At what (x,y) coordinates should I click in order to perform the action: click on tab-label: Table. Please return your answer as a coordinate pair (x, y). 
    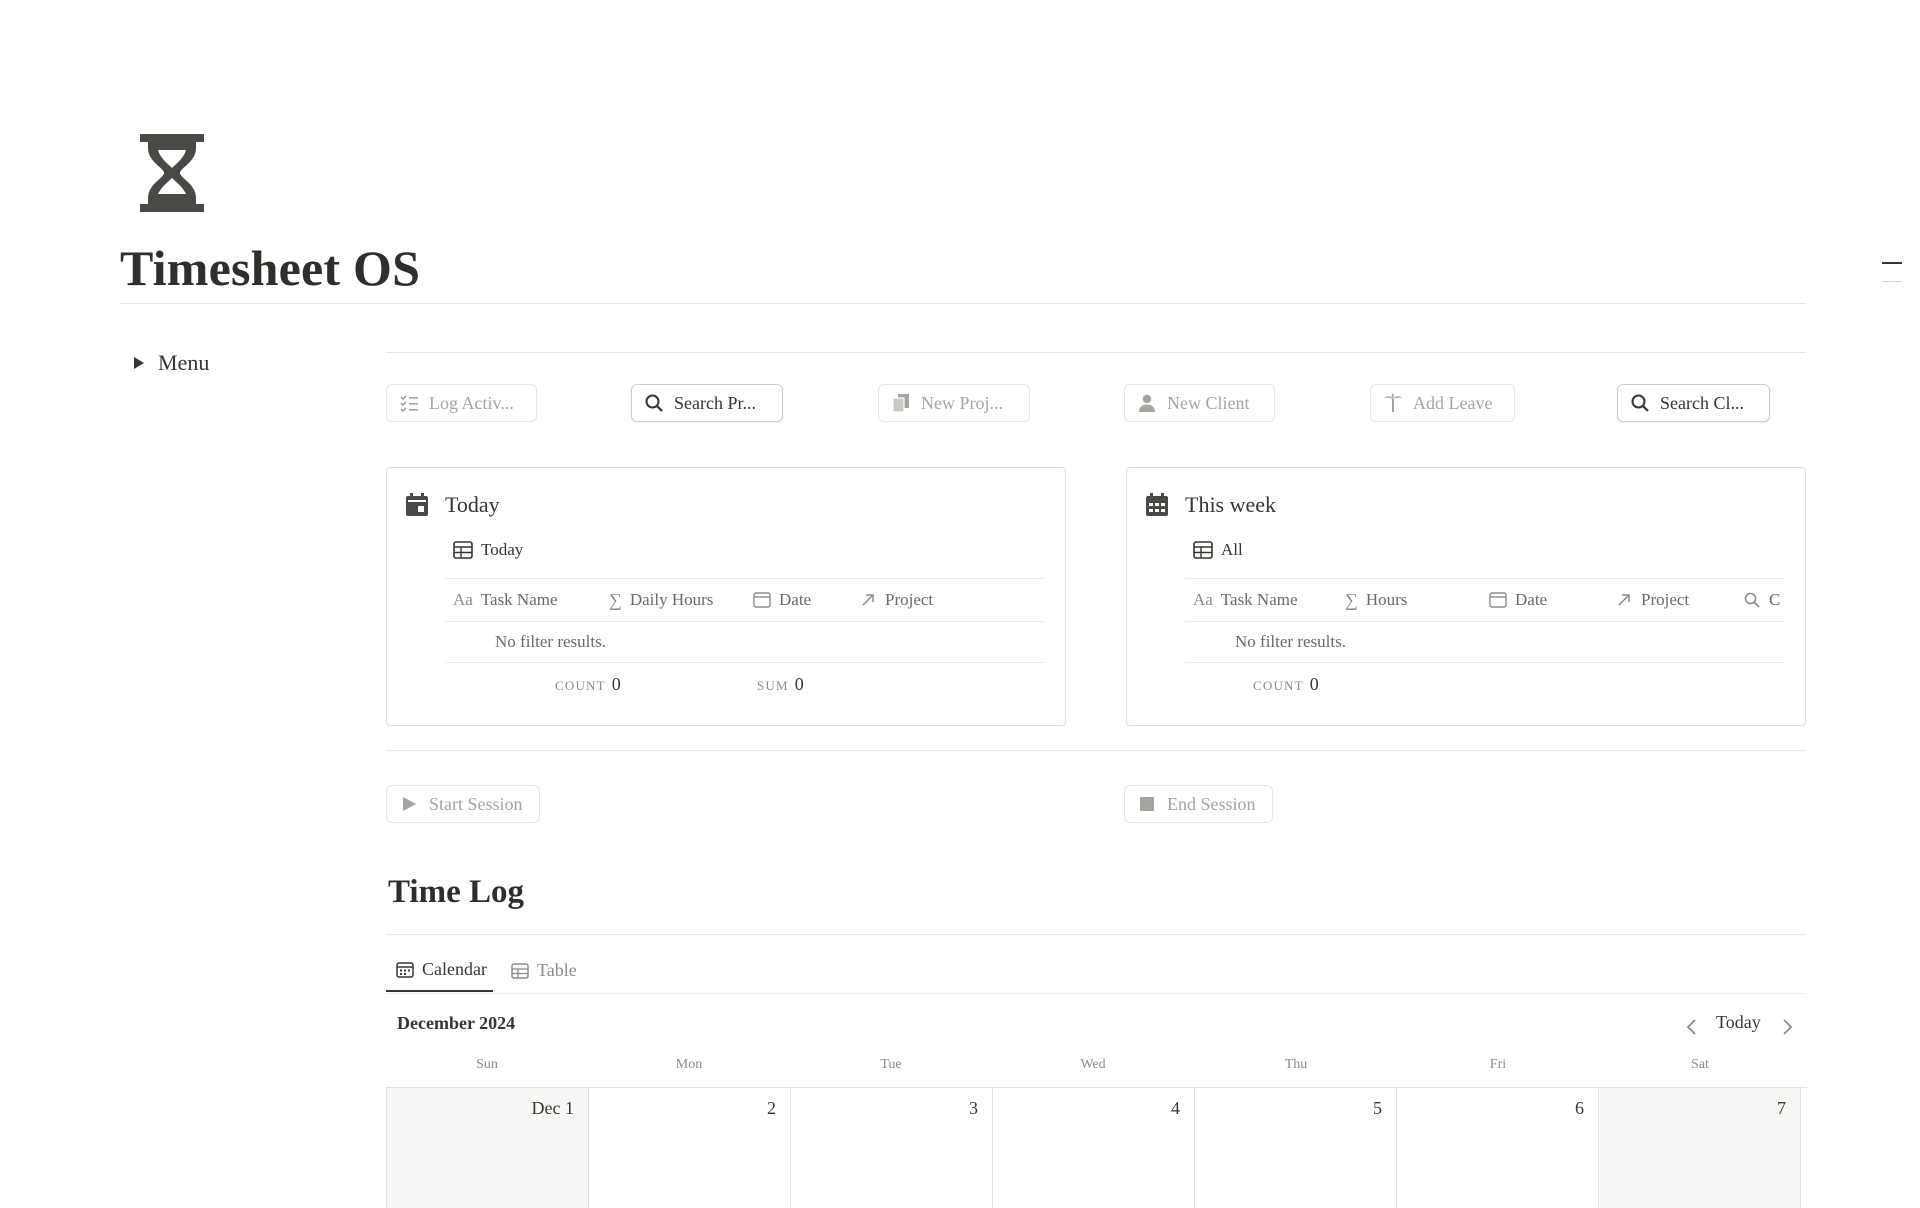
    Looking at the image, I should click on (556, 970).